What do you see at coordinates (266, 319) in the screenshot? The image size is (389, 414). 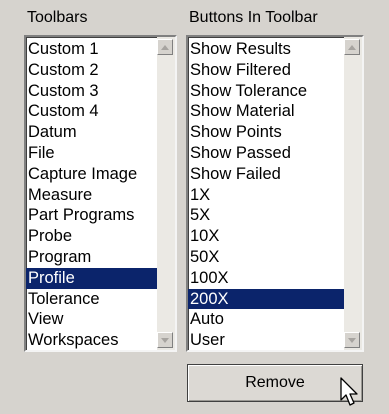 I see `button-item-auto: Auto` at bounding box center [266, 319].